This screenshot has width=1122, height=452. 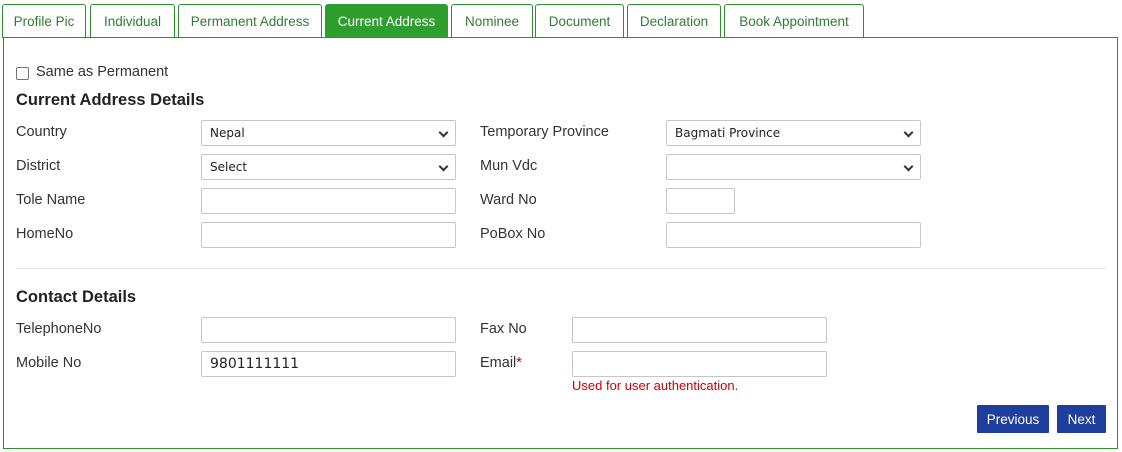 What do you see at coordinates (328, 330) in the screenshot?
I see `telephone-input` at bounding box center [328, 330].